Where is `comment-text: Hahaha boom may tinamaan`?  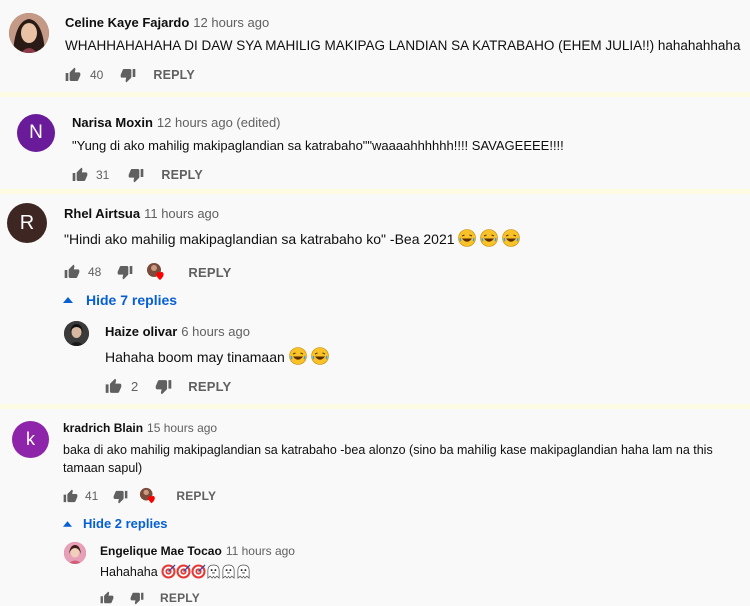 comment-text: Hahaha boom may tinamaan is located at coordinates (217, 356).